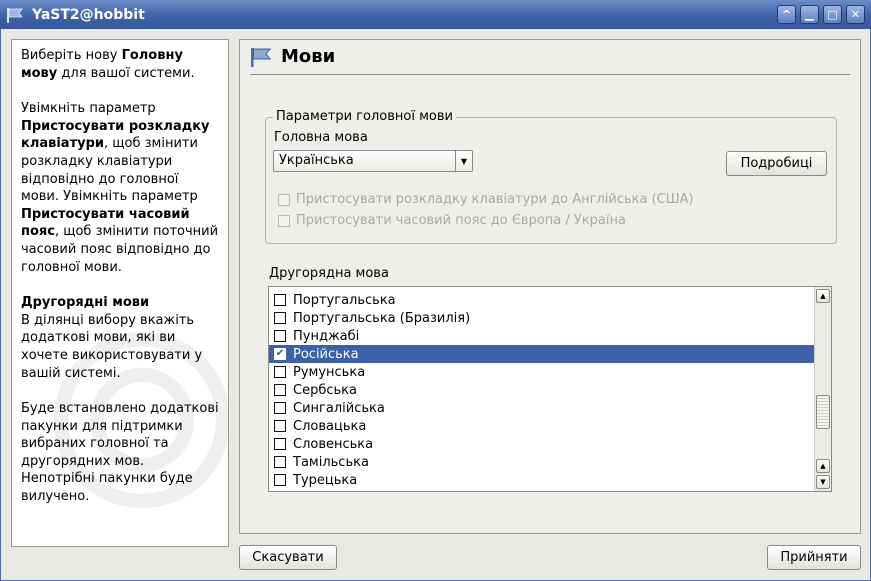 The height and width of the screenshot is (581, 871). I want to click on list-item: Сингалійська, so click(542, 408).